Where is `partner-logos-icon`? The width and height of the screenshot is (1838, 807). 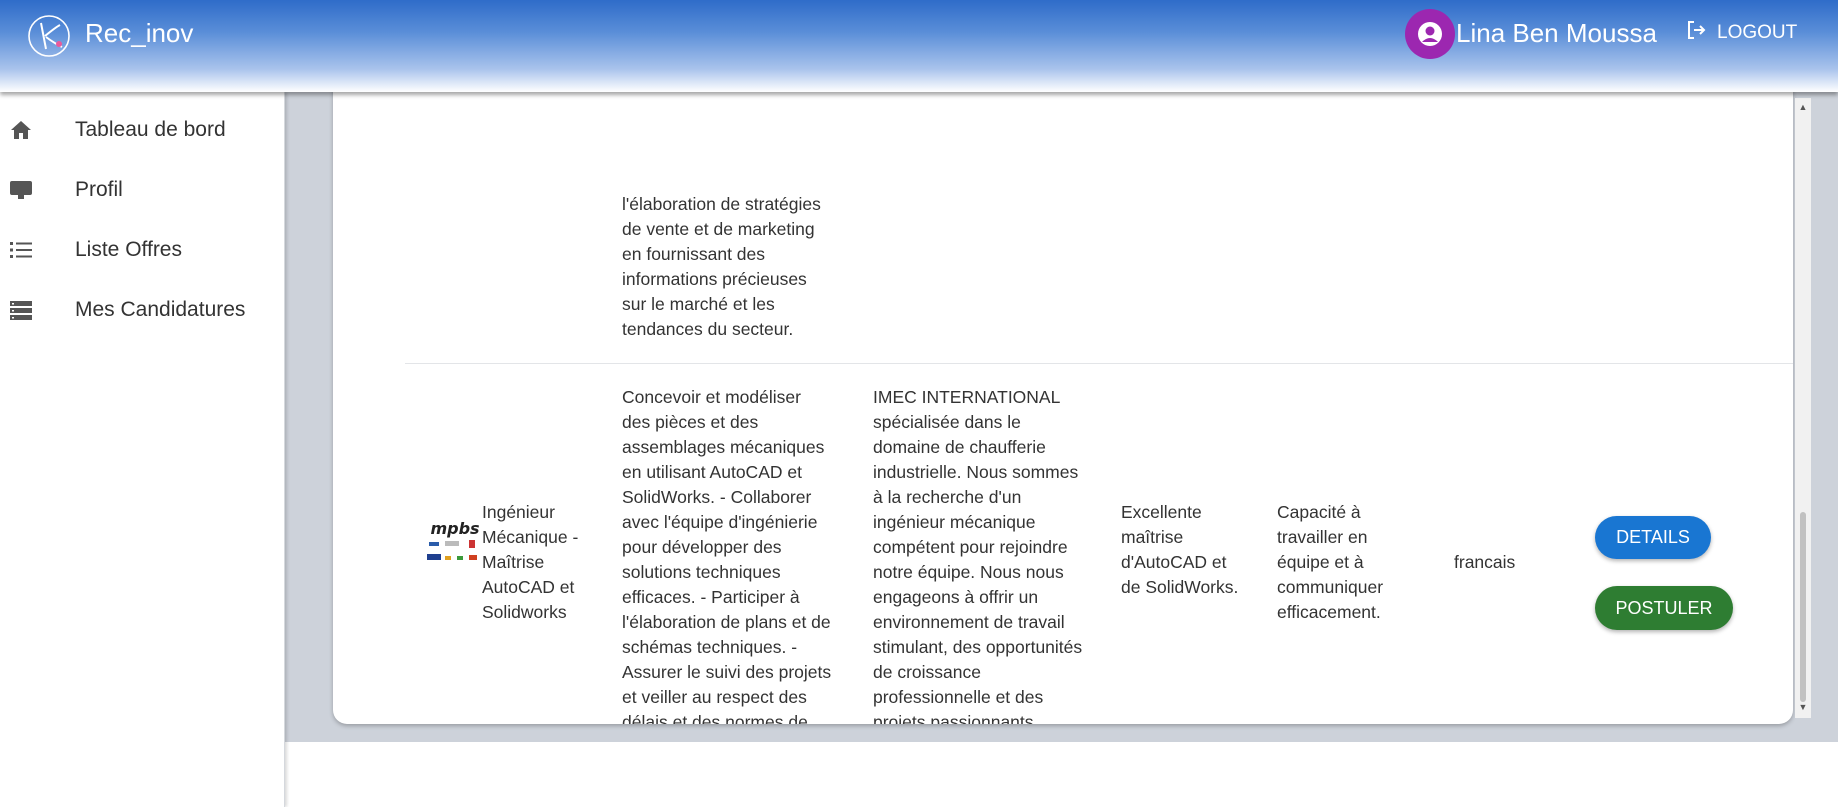
partner-logos-icon is located at coordinates (452, 550).